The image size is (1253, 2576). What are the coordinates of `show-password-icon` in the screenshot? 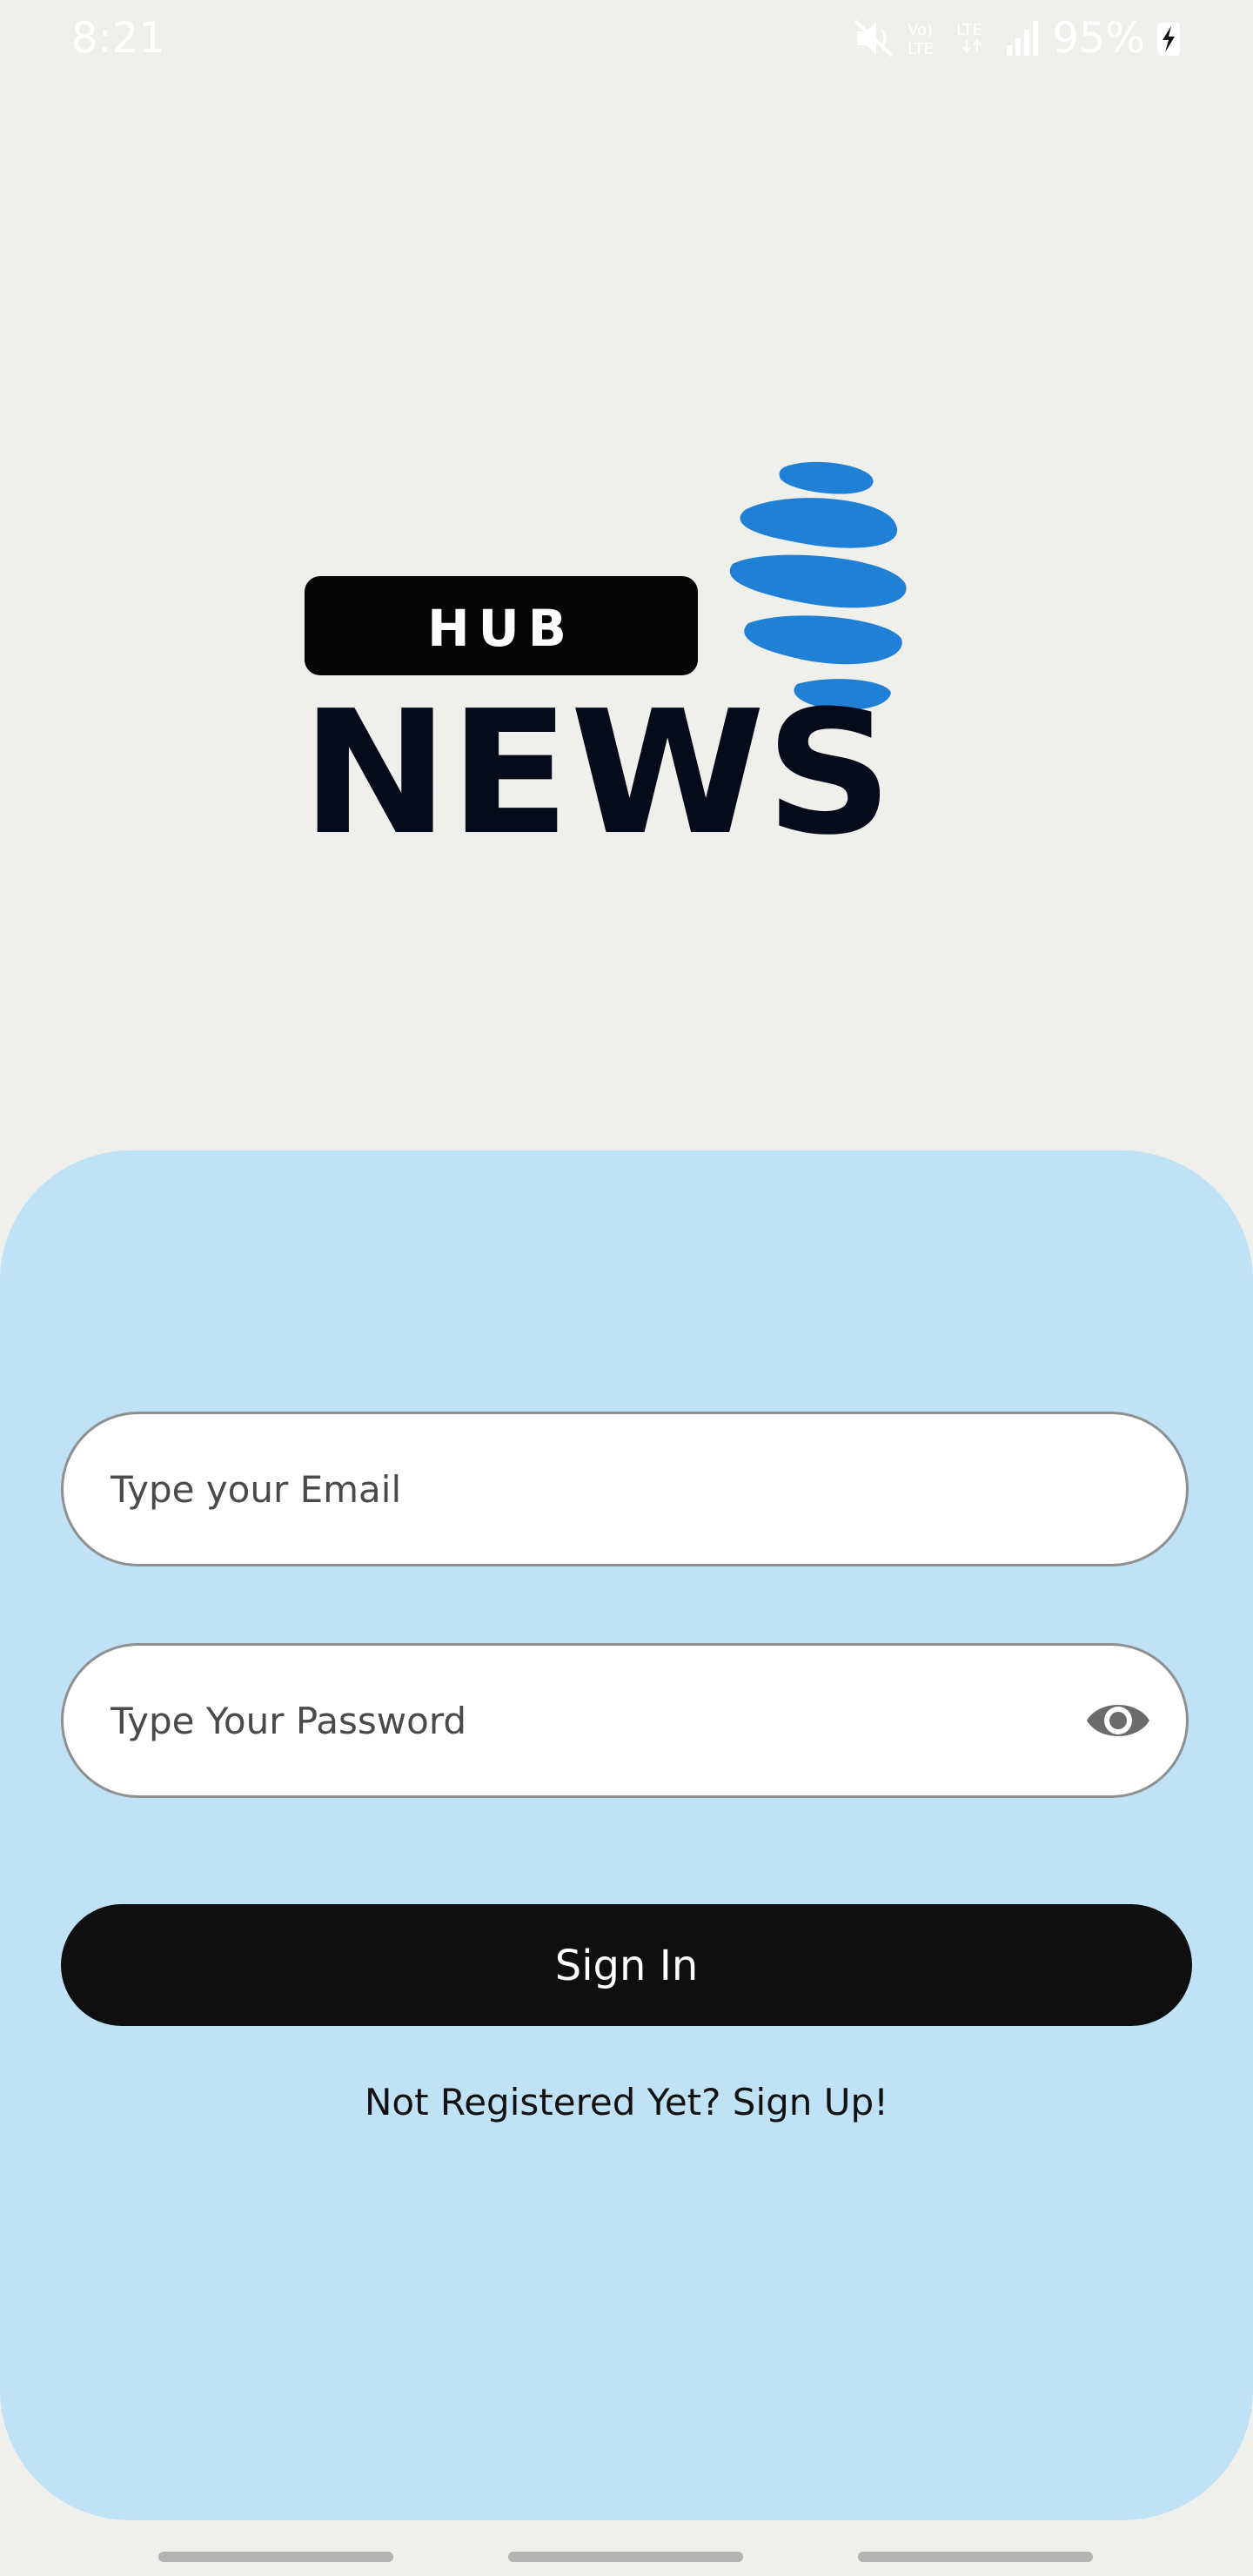 It's located at (1118, 1720).